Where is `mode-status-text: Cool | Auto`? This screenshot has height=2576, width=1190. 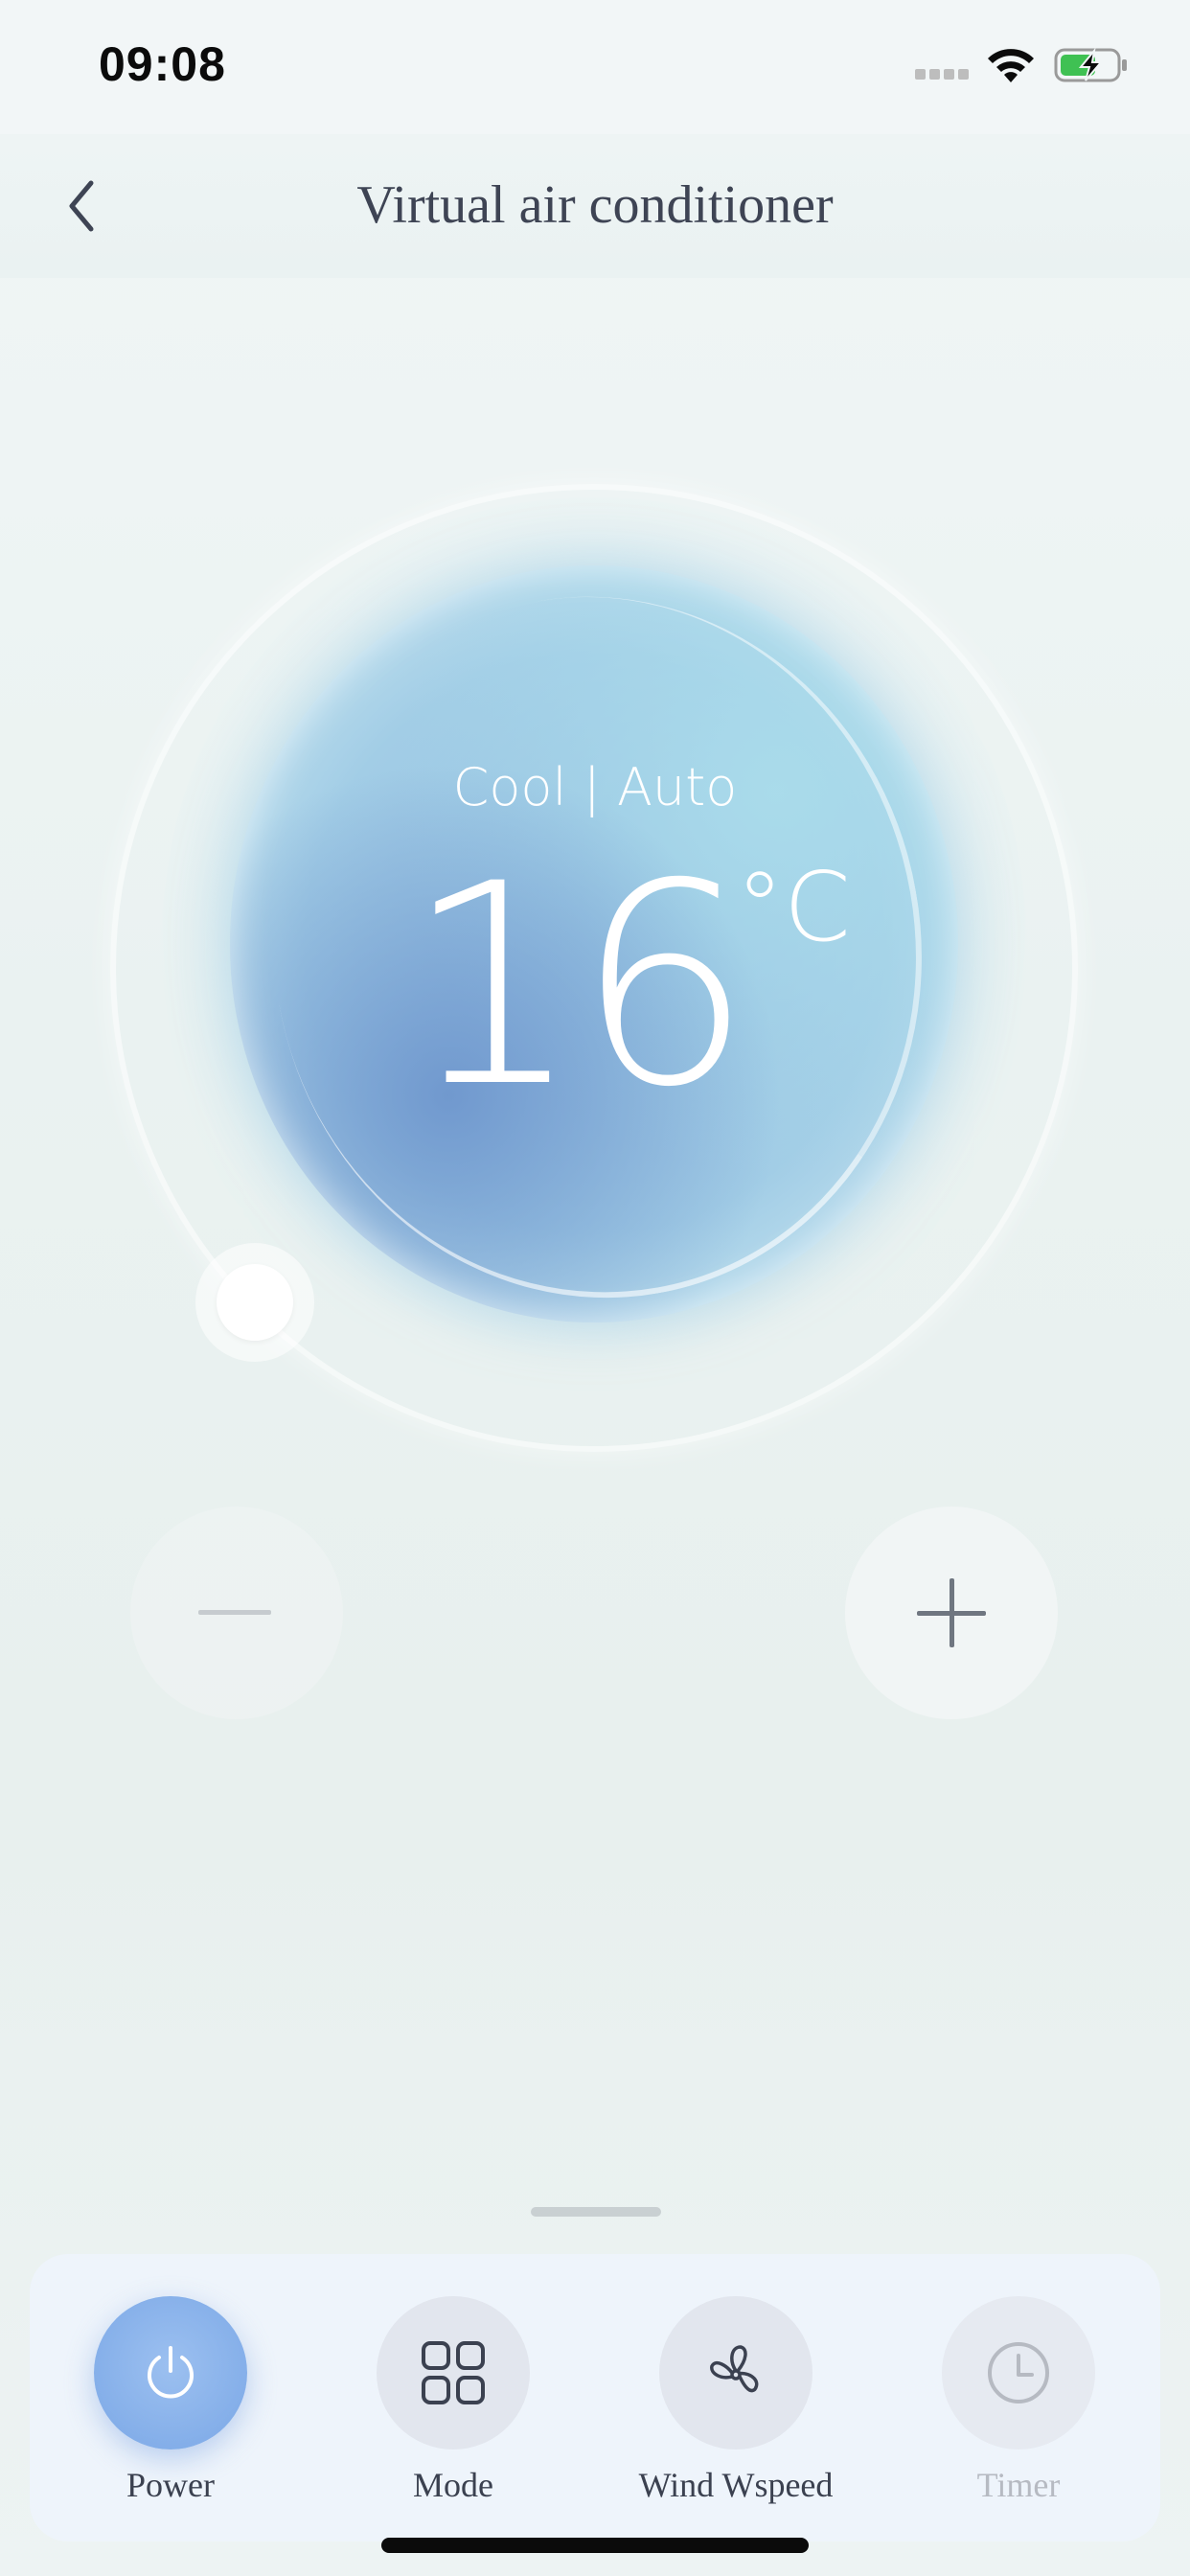 mode-status-text: Cool | Auto is located at coordinates (595, 787).